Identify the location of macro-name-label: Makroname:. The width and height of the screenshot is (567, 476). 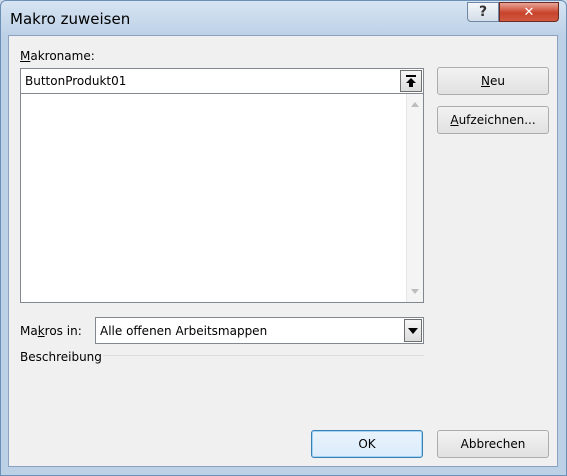
(57, 56).